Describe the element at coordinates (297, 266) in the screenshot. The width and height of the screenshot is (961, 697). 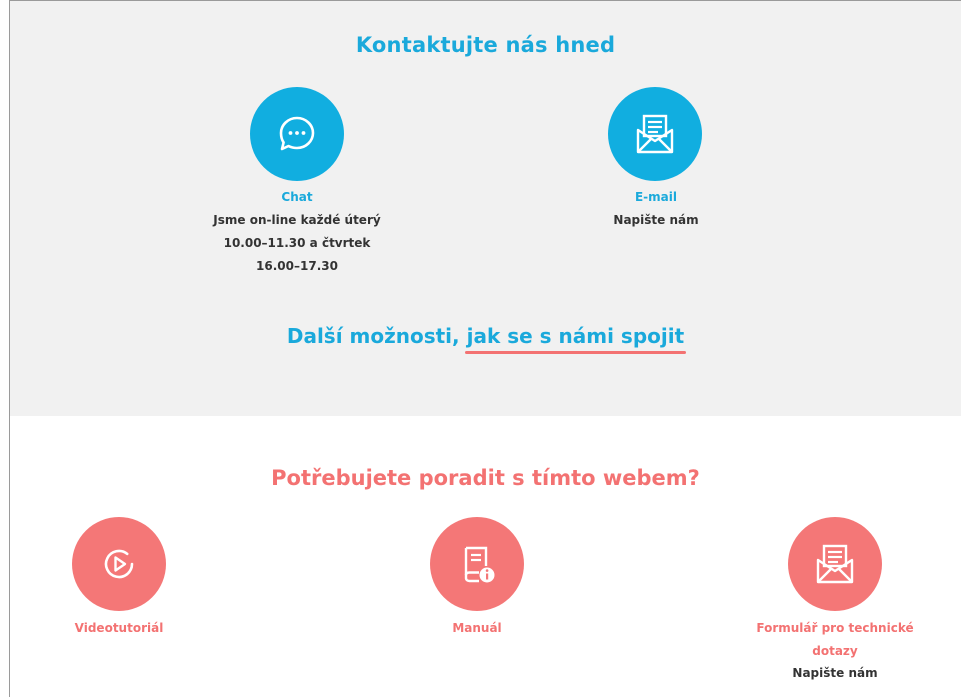
I see `chat-hours-line-3: 16.00–17.30` at that location.